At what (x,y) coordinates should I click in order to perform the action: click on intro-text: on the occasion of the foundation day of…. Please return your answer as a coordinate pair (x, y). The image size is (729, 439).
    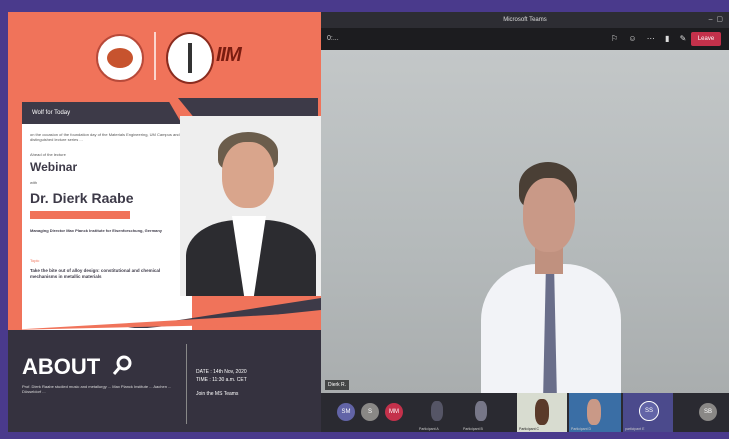
    Looking at the image, I should click on (105, 137).